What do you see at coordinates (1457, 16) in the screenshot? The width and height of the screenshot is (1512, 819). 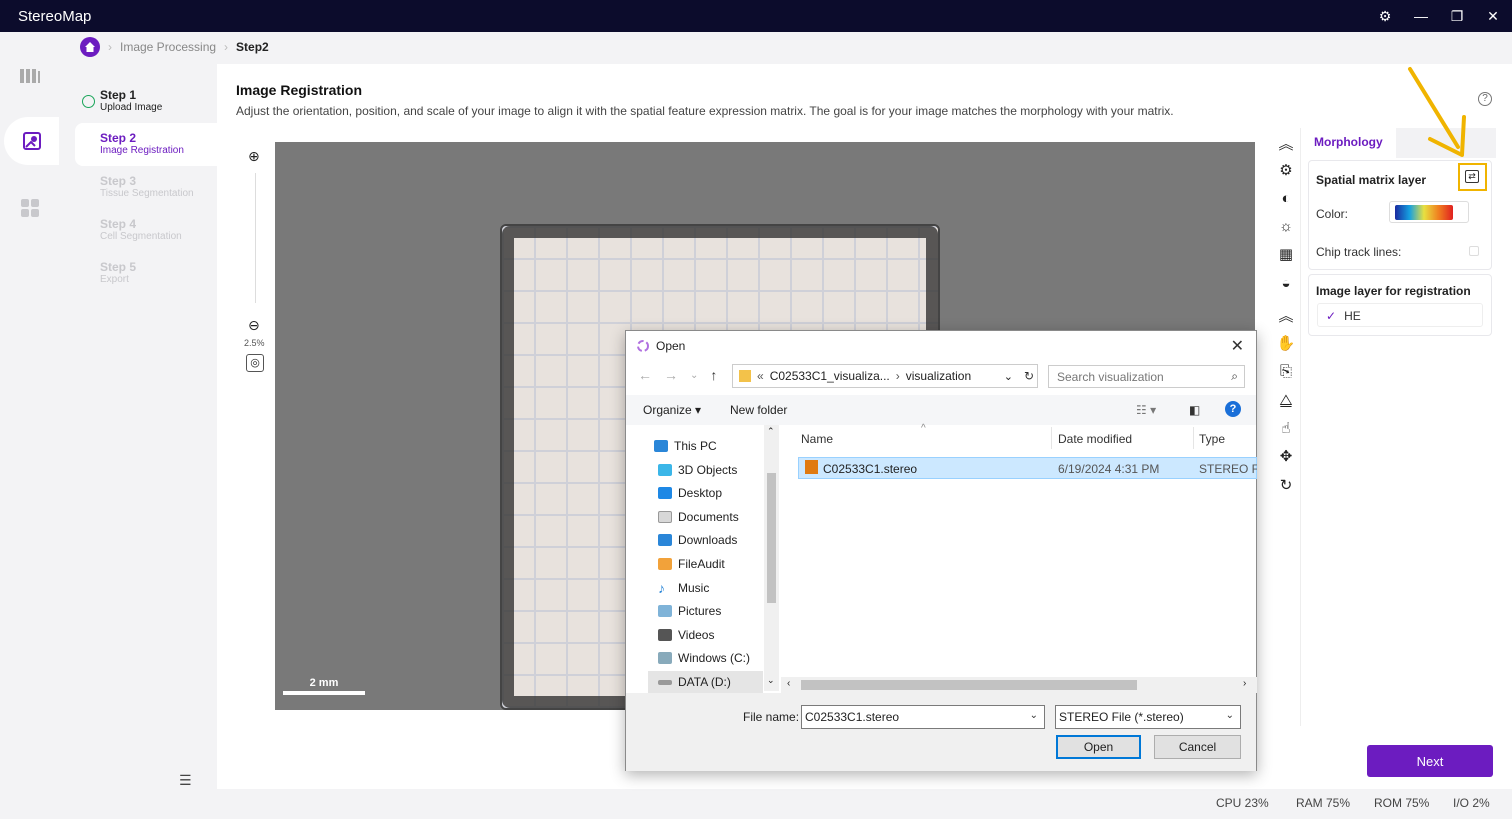 I see `restore-icon: ❐` at bounding box center [1457, 16].